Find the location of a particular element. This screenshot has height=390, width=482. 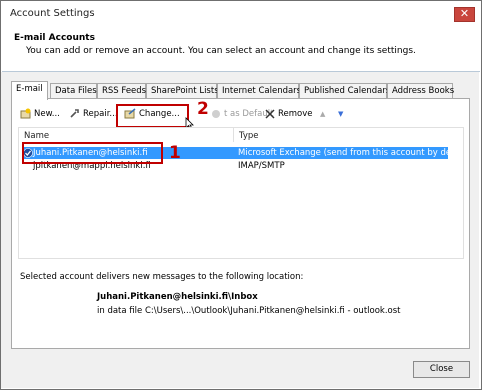

account-type: IMAP/SMTP is located at coordinates (261, 166).